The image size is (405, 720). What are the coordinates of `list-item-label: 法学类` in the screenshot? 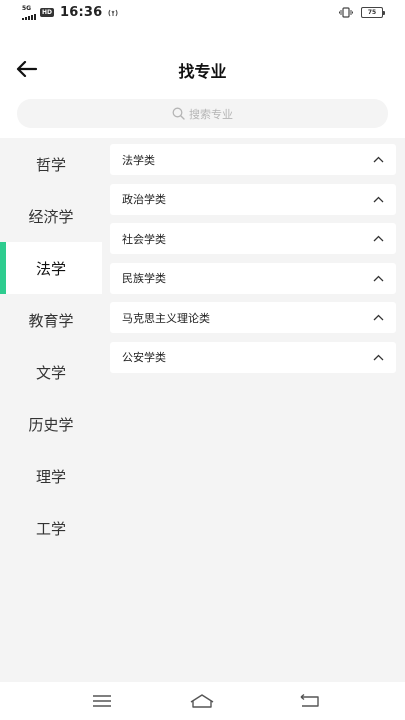 It's located at (138, 160).